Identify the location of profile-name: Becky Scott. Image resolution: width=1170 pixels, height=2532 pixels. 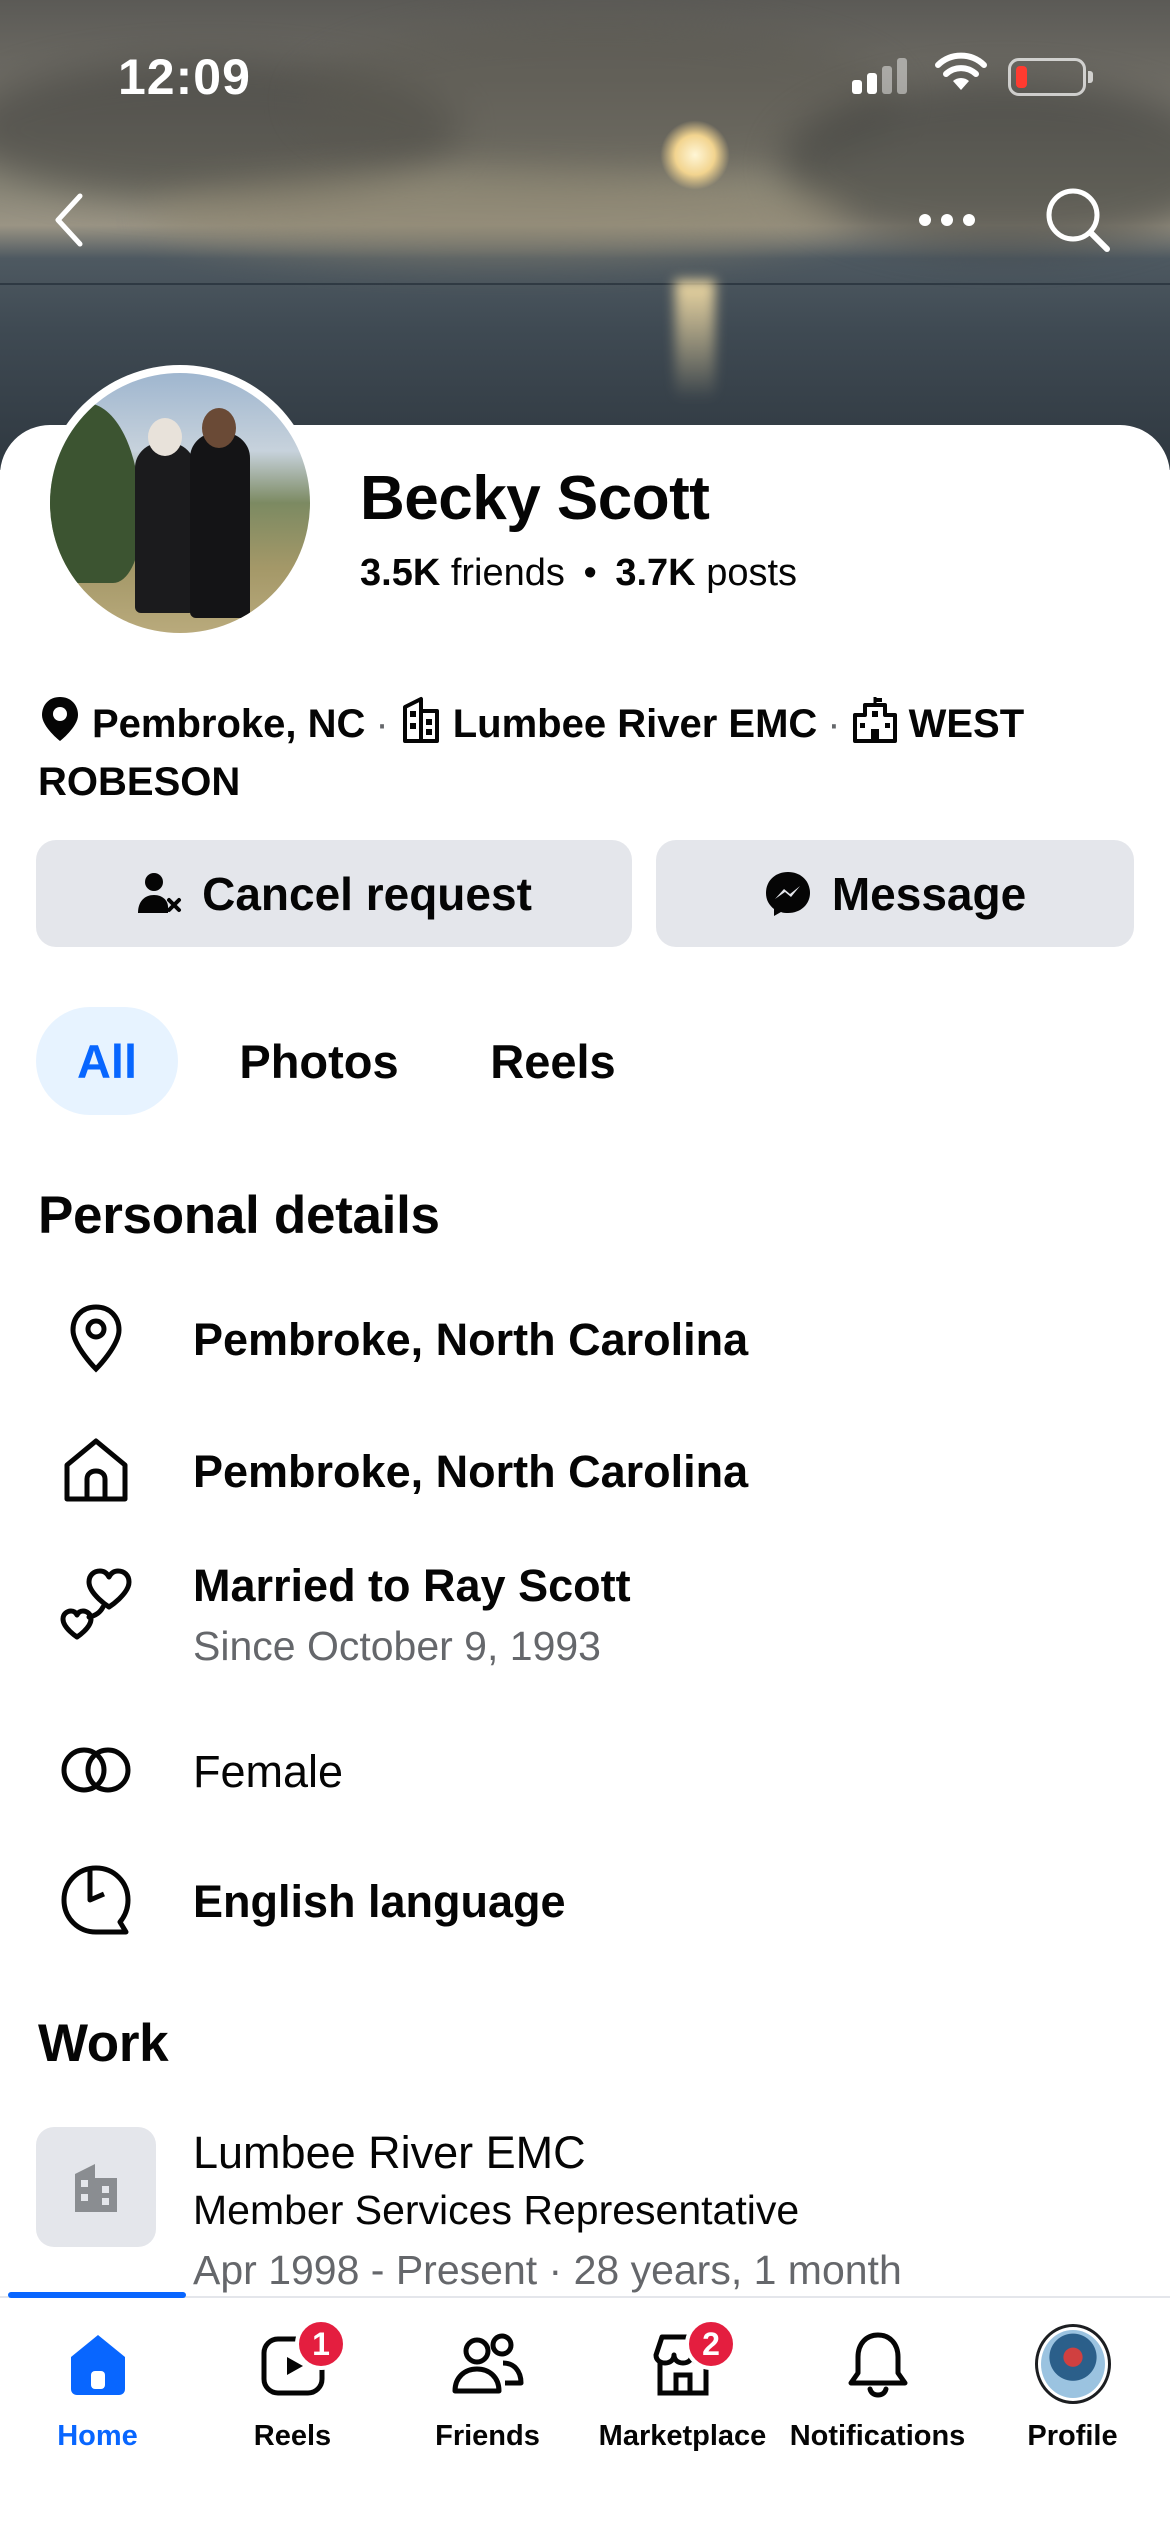
(535, 498).